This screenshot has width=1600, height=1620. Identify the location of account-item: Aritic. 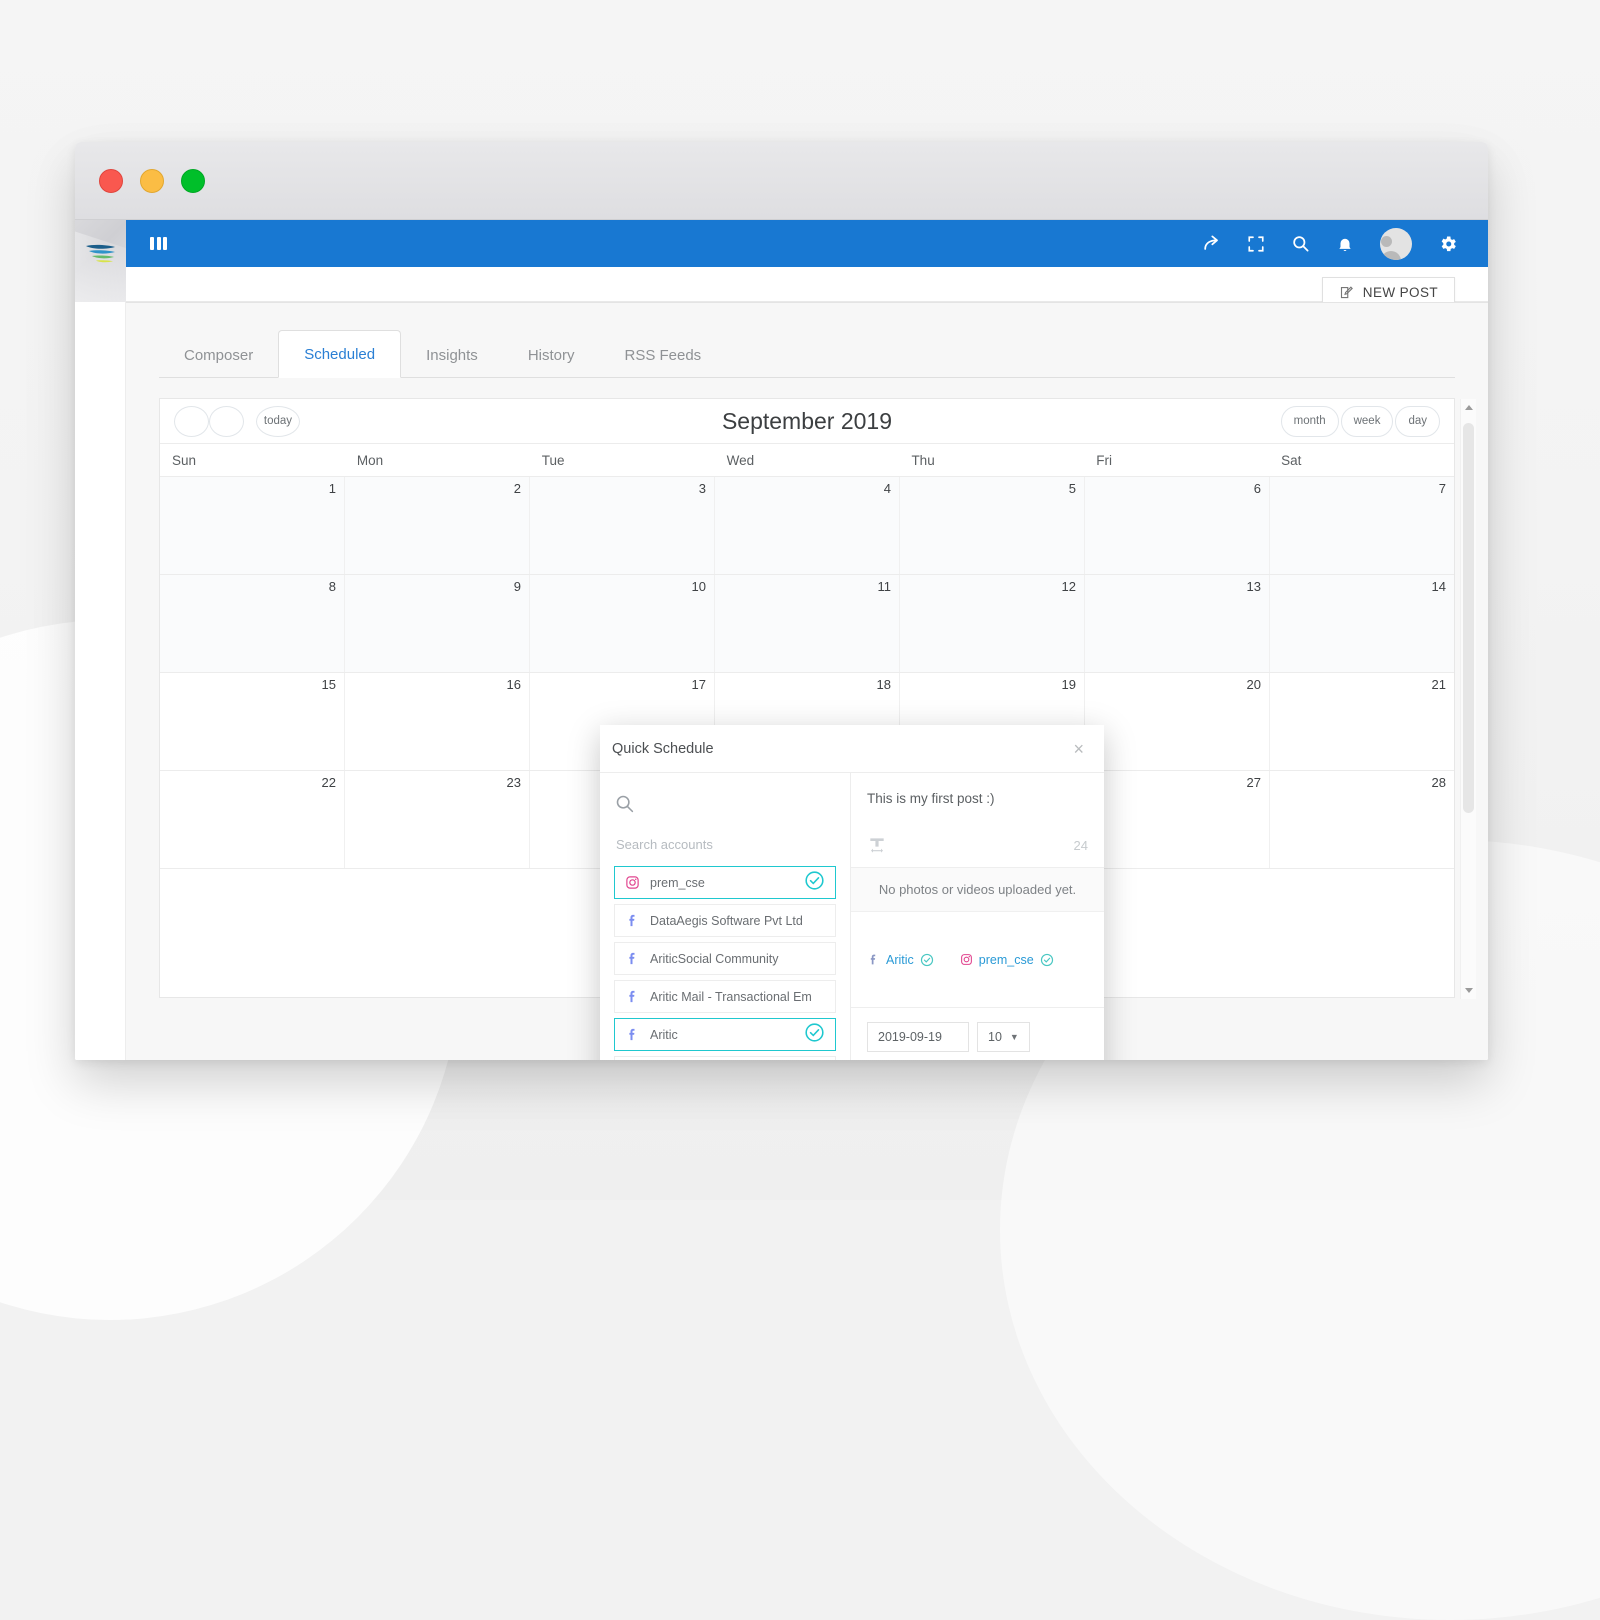
(725, 1034).